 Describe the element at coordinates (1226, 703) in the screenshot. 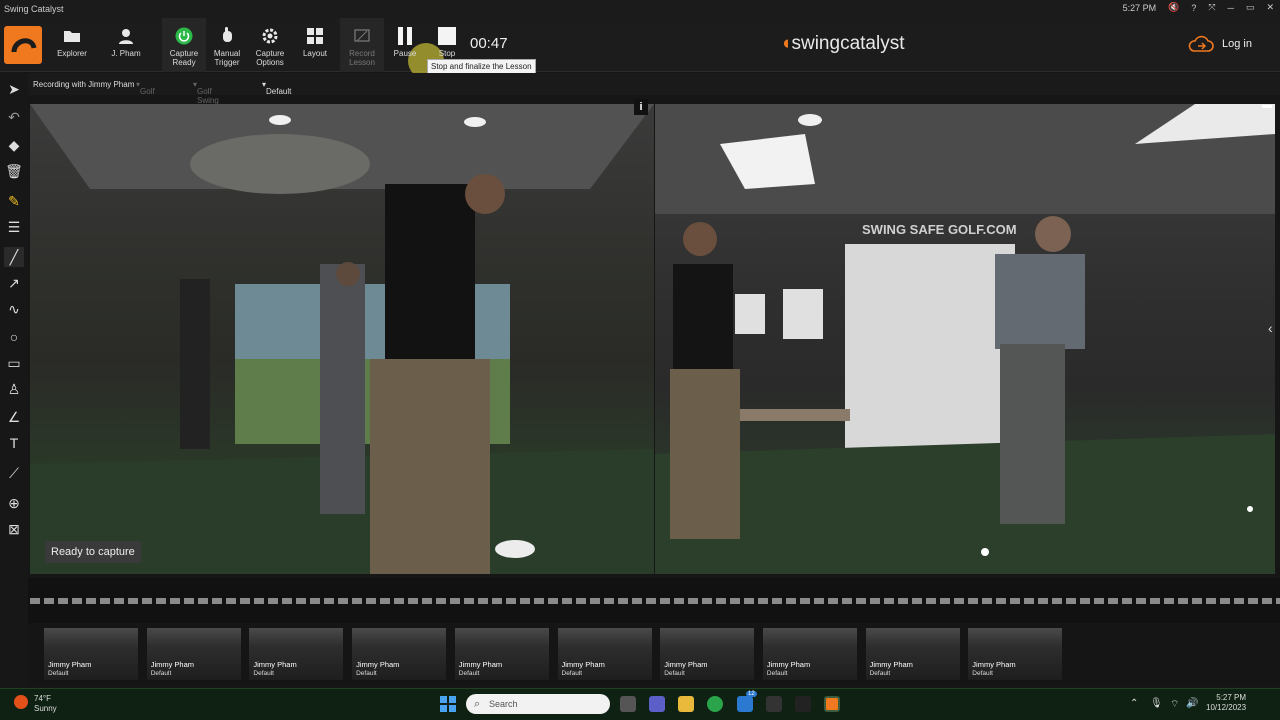

I see `taskbar-clock: 5:27 PM 10/12/2023` at that location.